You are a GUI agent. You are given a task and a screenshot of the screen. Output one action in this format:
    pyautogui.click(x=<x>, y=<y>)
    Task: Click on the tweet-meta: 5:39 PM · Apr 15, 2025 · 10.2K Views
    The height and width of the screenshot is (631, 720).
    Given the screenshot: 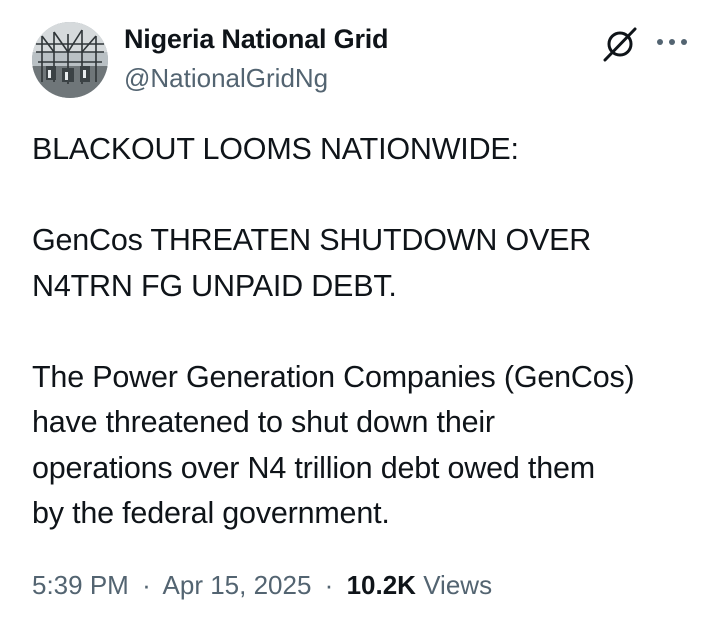 What is the action you would take?
    pyautogui.click(x=262, y=585)
    